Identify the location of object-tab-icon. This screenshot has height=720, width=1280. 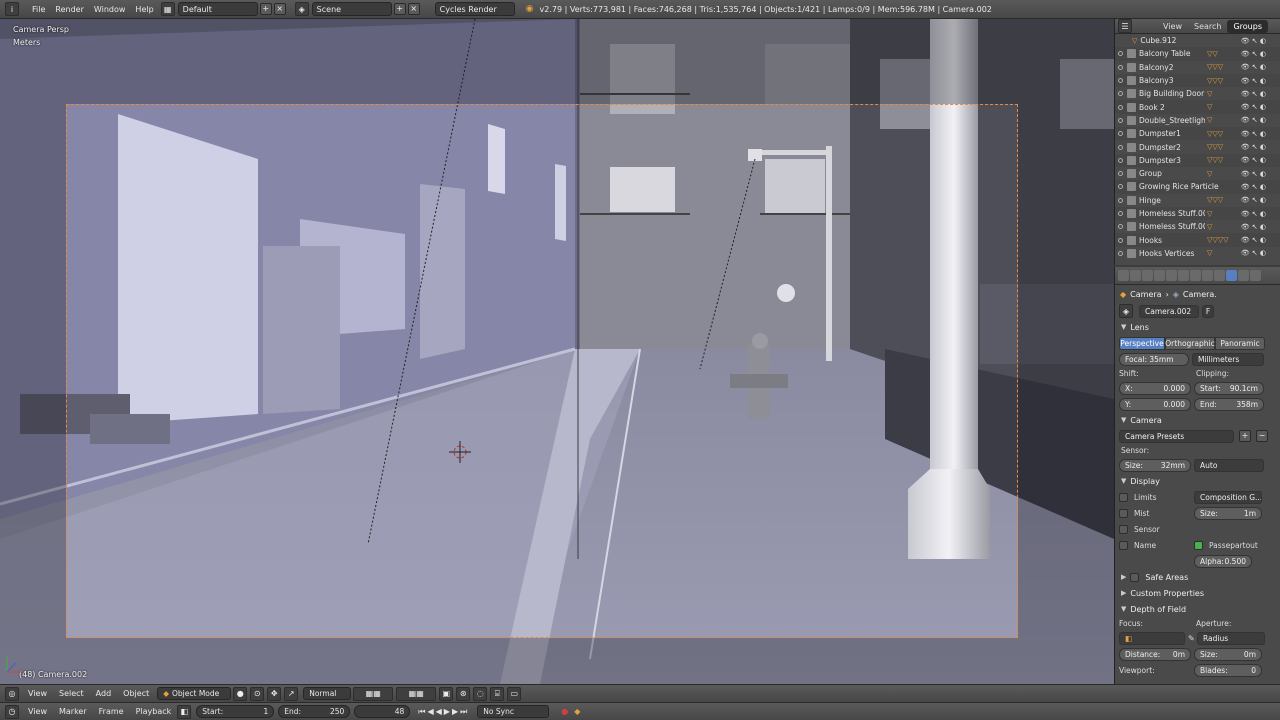
(1171, 275).